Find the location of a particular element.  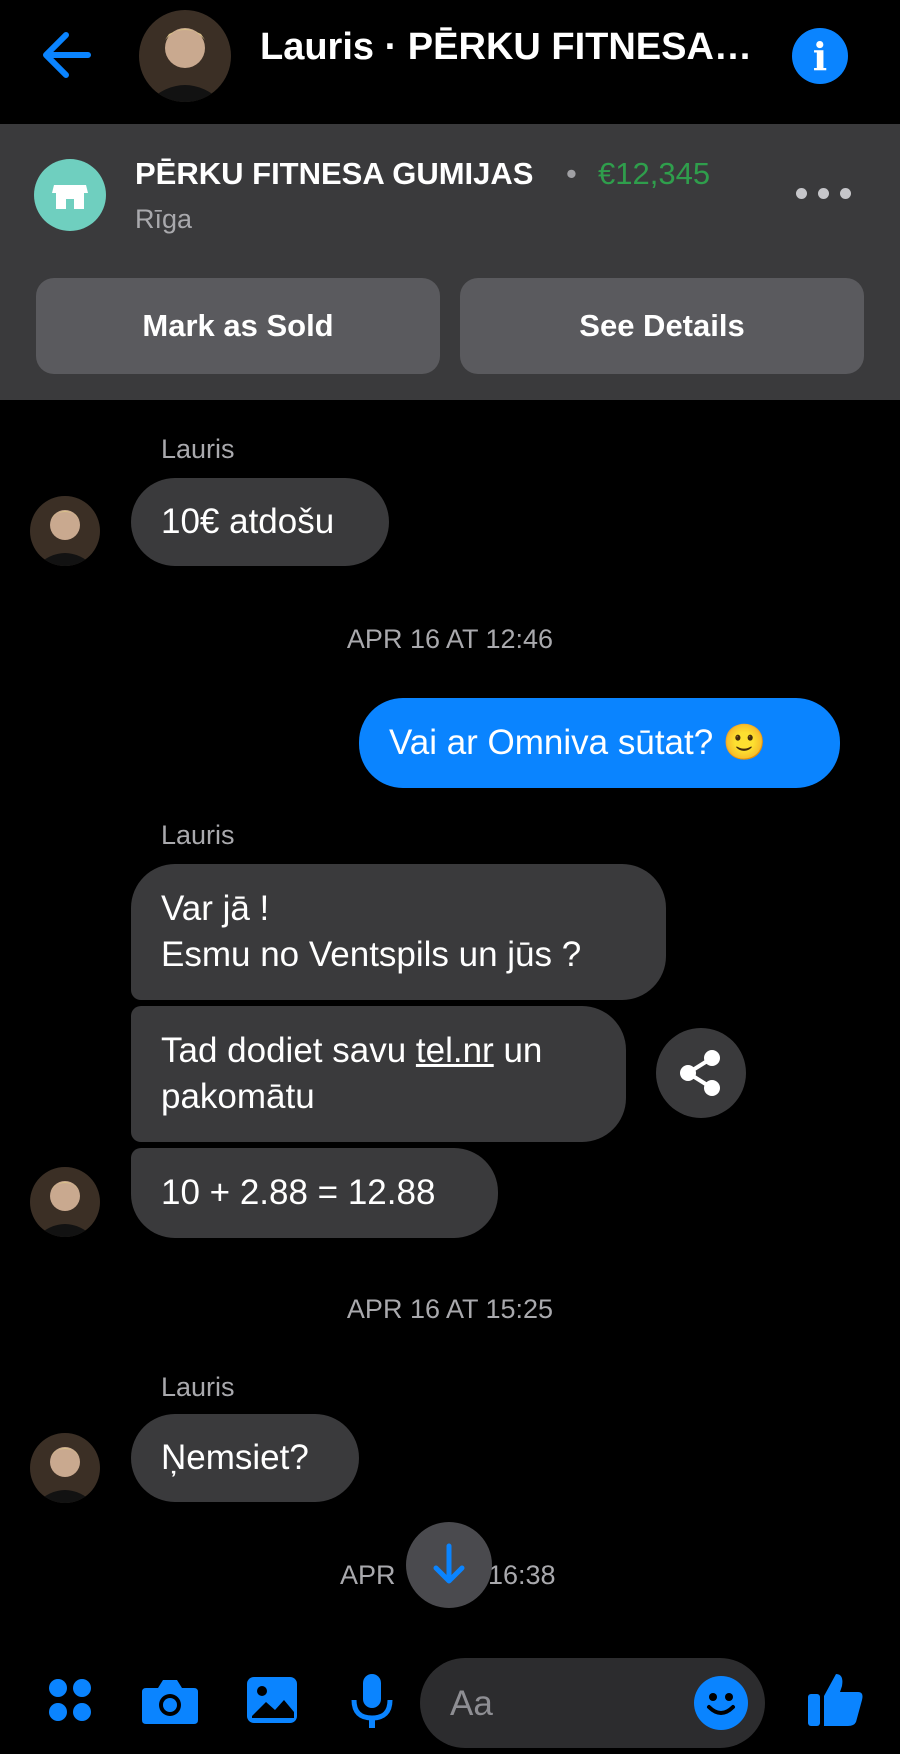

image-icon is located at coordinates (272, 1700).